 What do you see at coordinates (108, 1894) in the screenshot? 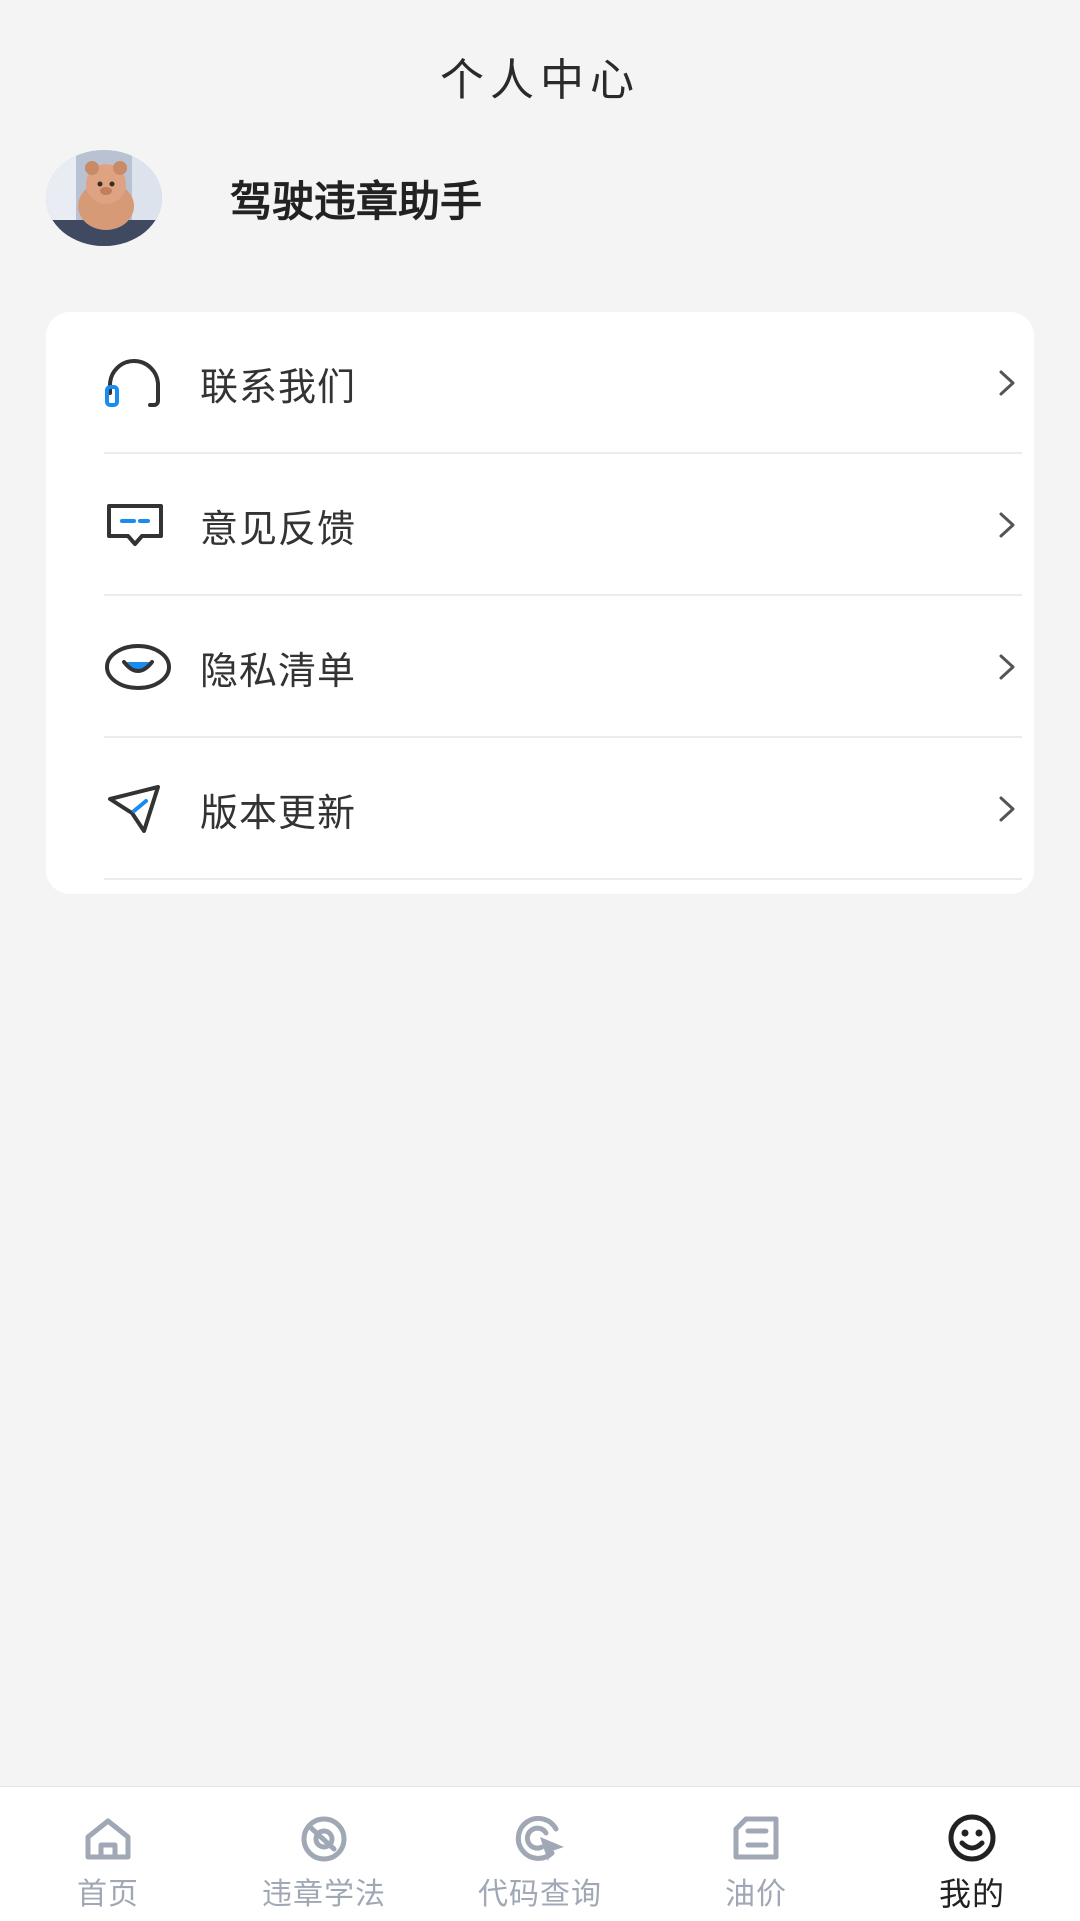
I see `tab-label: 首页` at bounding box center [108, 1894].